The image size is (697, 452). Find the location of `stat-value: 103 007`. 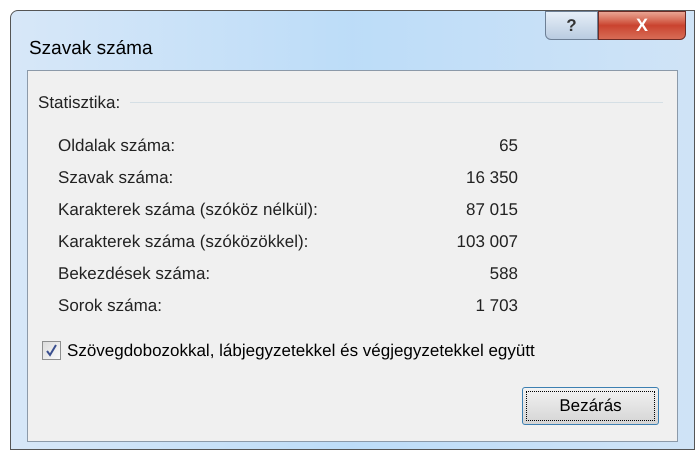

stat-value: 103 007 is located at coordinates (487, 241).